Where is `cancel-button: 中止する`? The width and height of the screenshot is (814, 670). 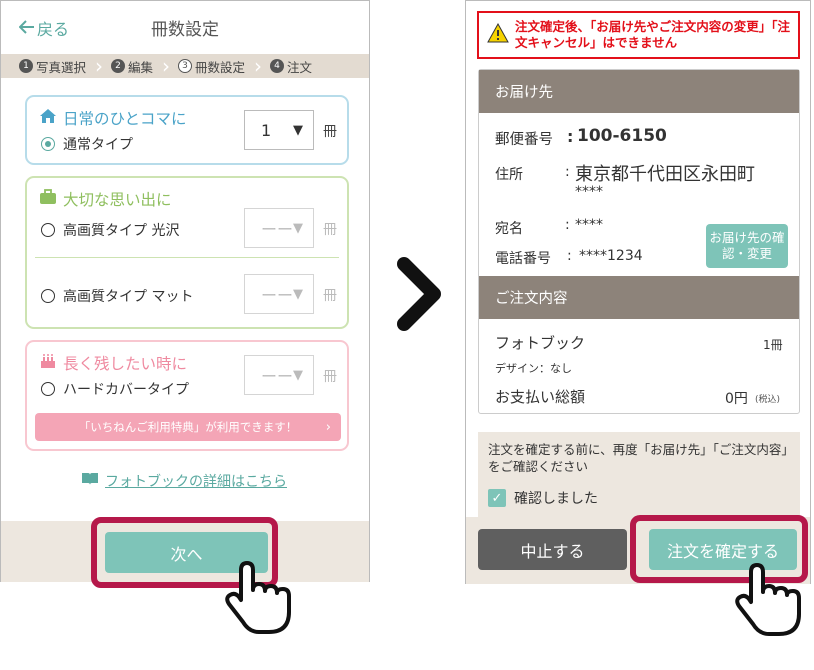
cancel-button: 中止する is located at coordinates (552, 549).